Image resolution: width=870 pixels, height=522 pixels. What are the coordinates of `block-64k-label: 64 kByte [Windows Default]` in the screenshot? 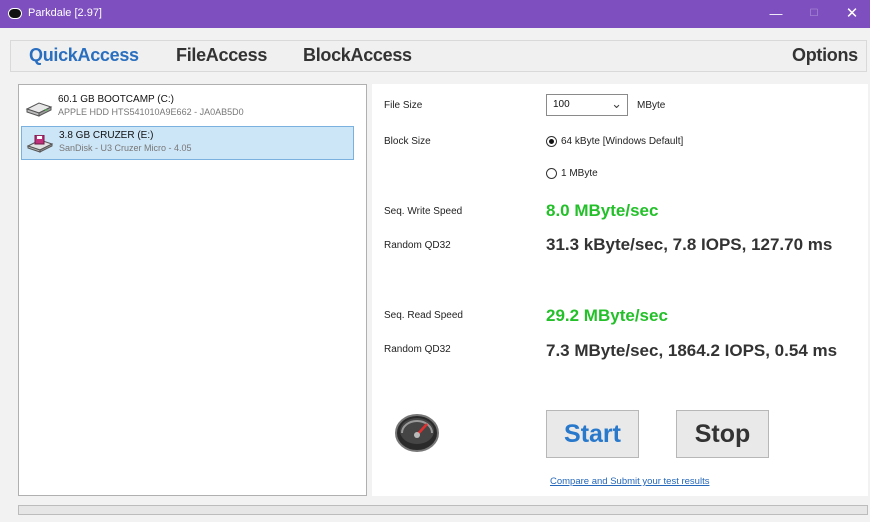 It's located at (622, 141).